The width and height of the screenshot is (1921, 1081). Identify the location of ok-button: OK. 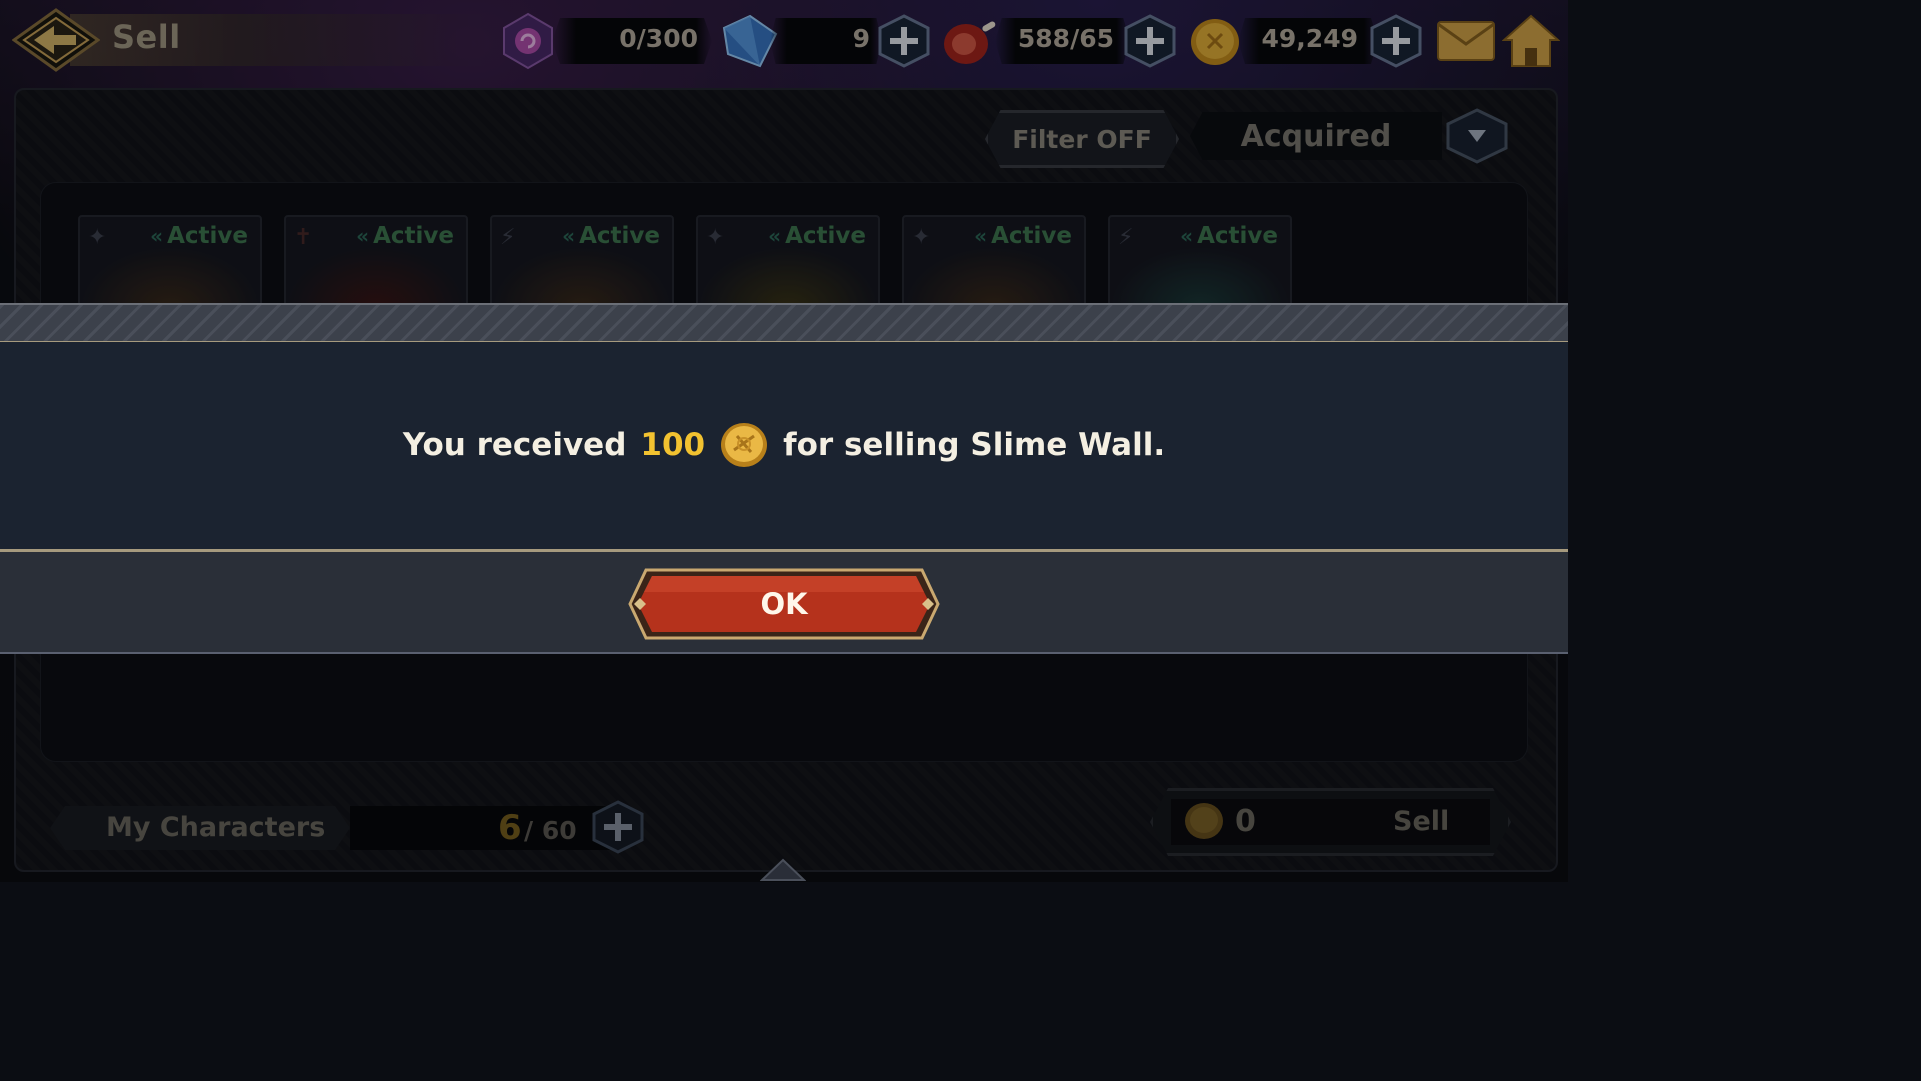
(784, 604).